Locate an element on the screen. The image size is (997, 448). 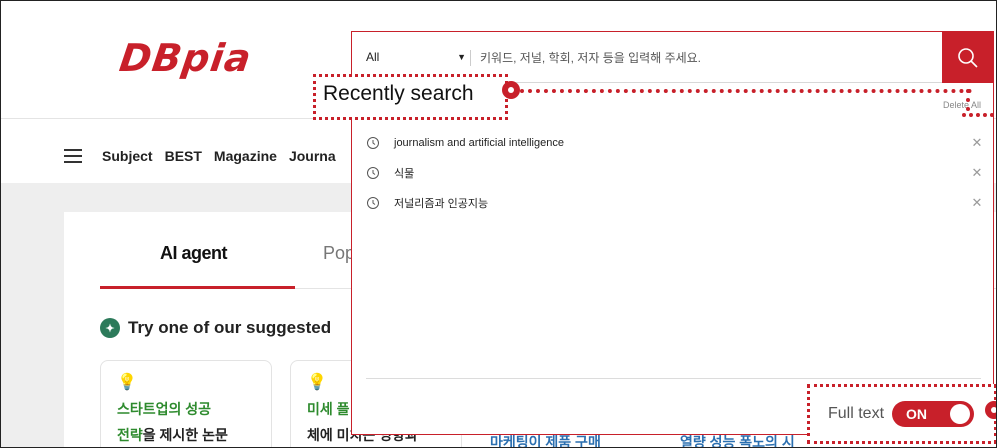
nav-item-best: BEST is located at coordinates (183, 156).